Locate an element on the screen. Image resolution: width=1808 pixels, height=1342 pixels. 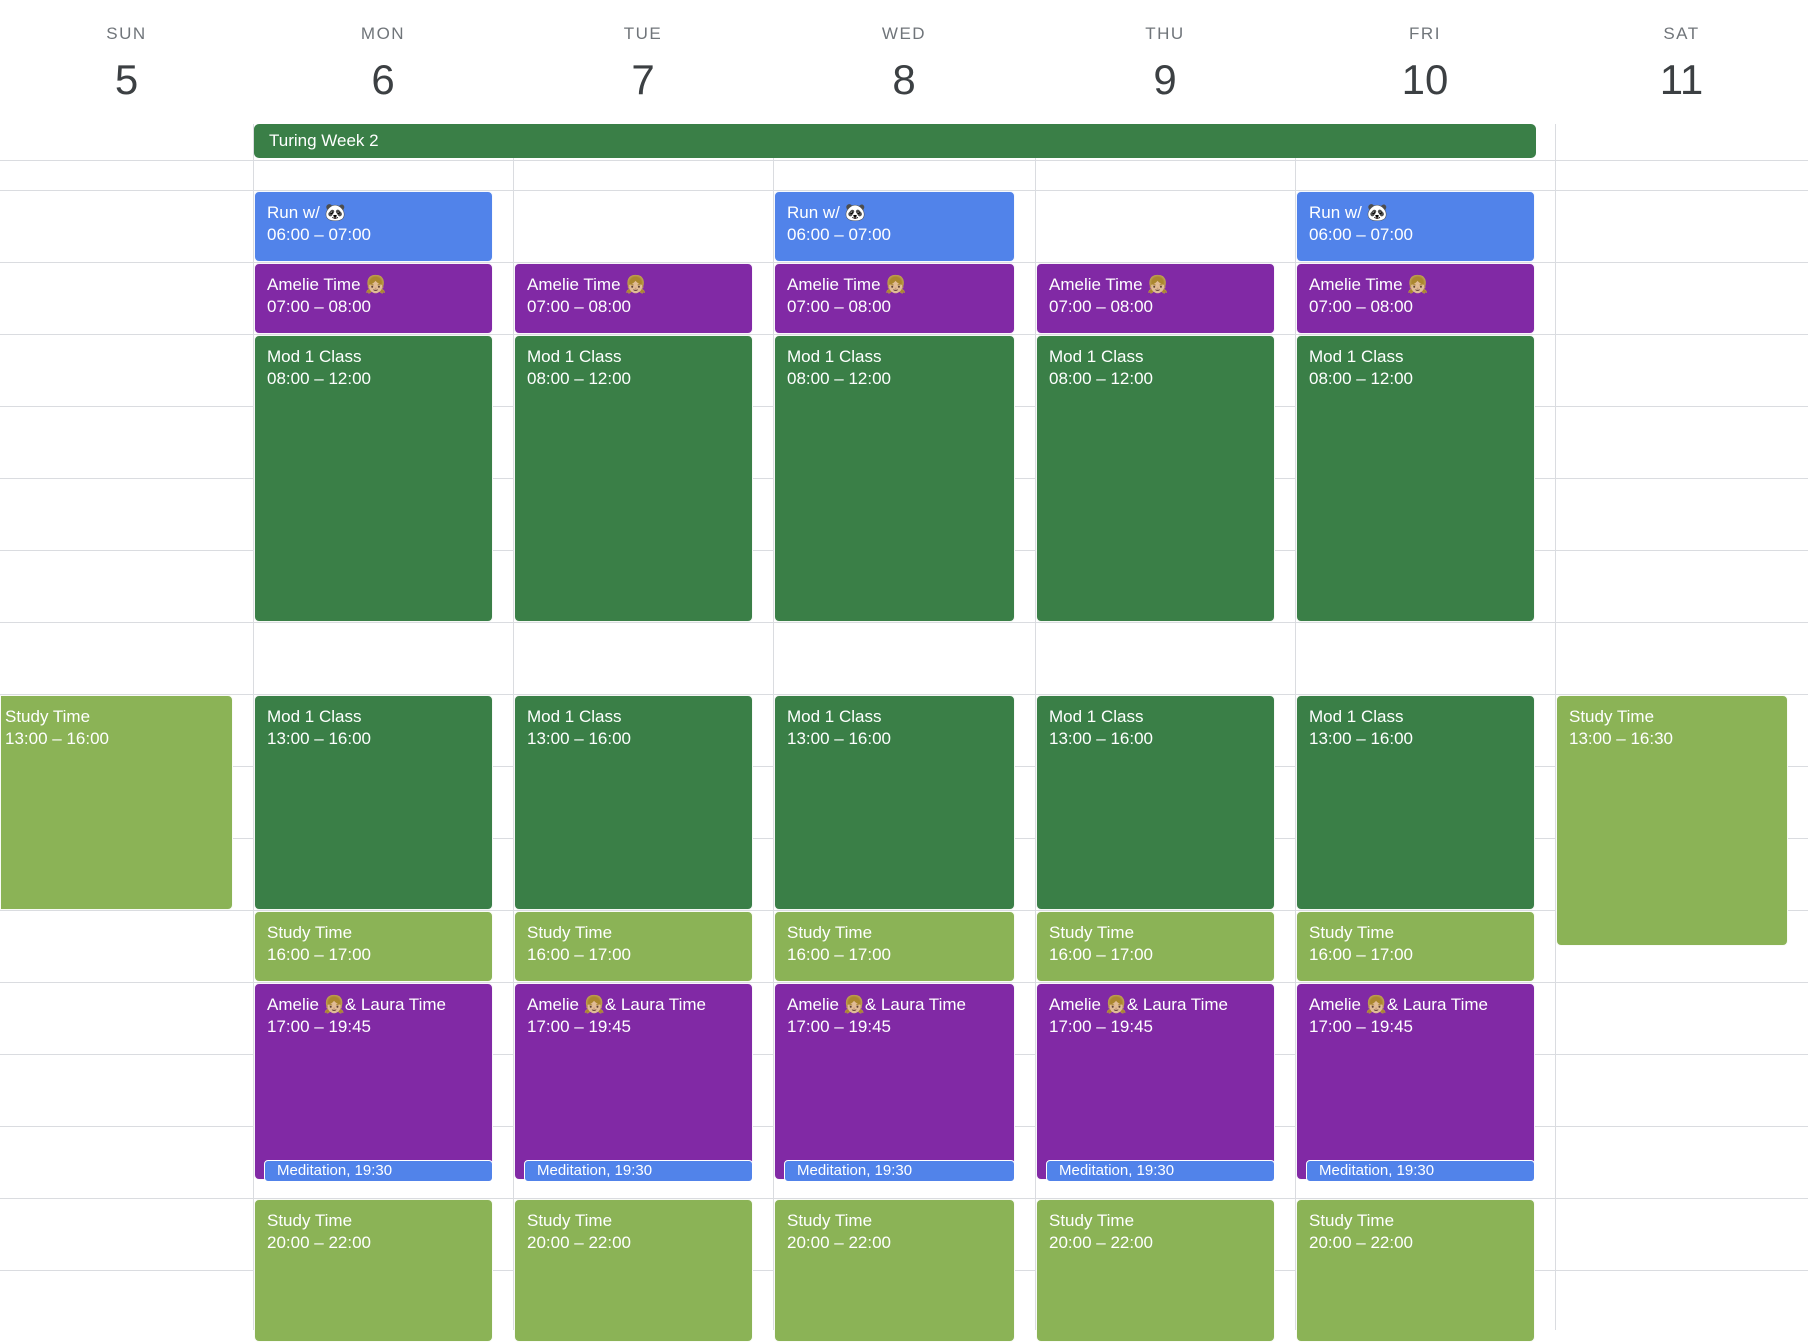
day-number: 8 is located at coordinates (904, 80).